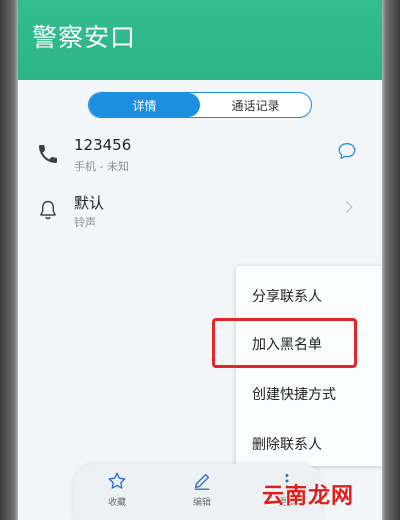 This screenshot has height=520, width=400. Describe the element at coordinates (85, 222) in the screenshot. I see `ringtone-label: 铃声` at that location.